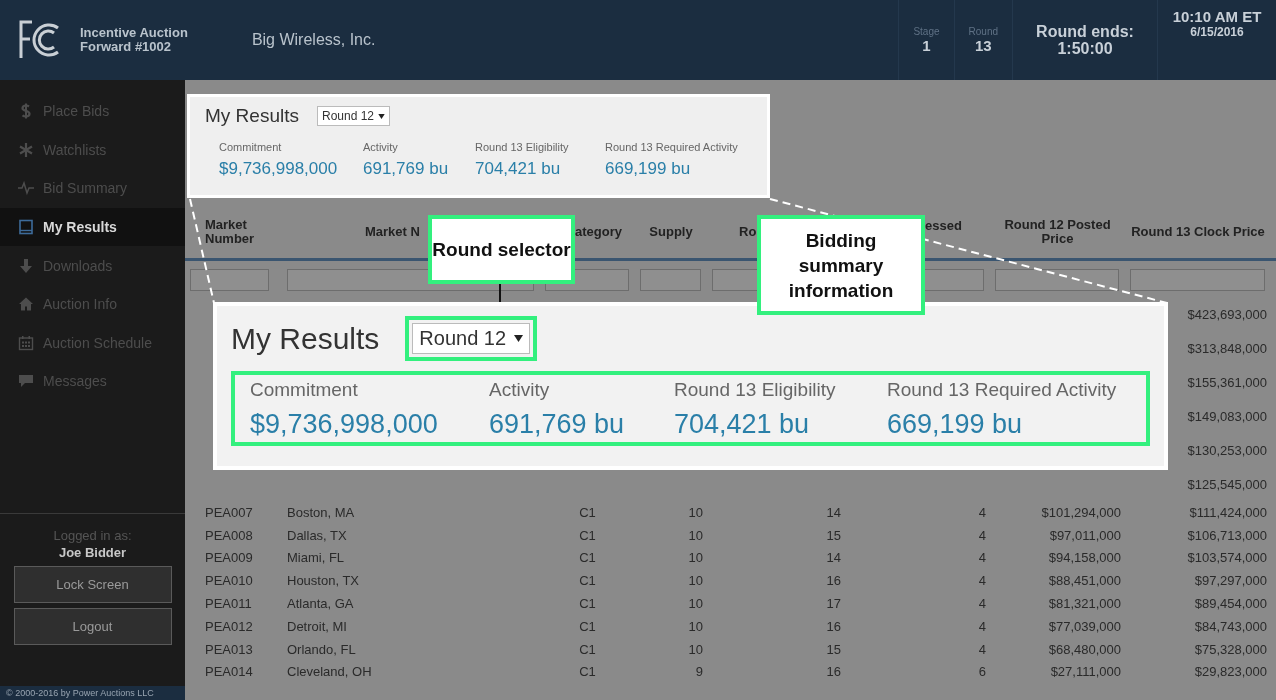  What do you see at coordinates (1084, 581) in the screenshot?
I see `table-cell-text: $88,451,000` at bounding box center [1084, 581].